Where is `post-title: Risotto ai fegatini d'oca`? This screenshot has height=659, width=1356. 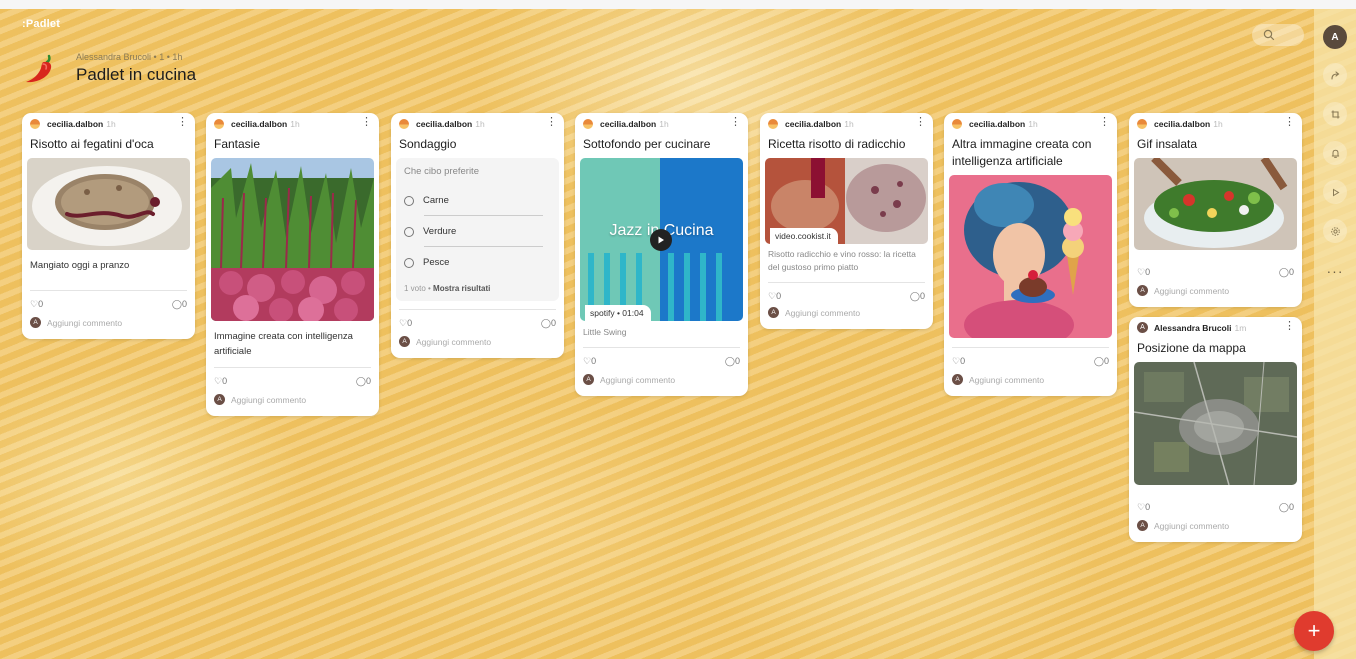 post-title: Risotto ai fegatini d'oca is located at coordinates (92, 144).